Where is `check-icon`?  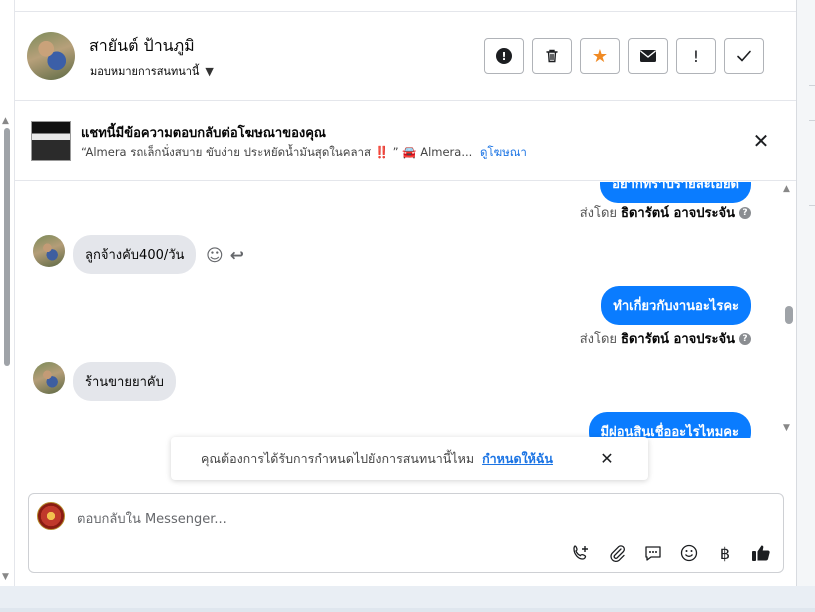 check-icon is located at coordinates (744, 56).